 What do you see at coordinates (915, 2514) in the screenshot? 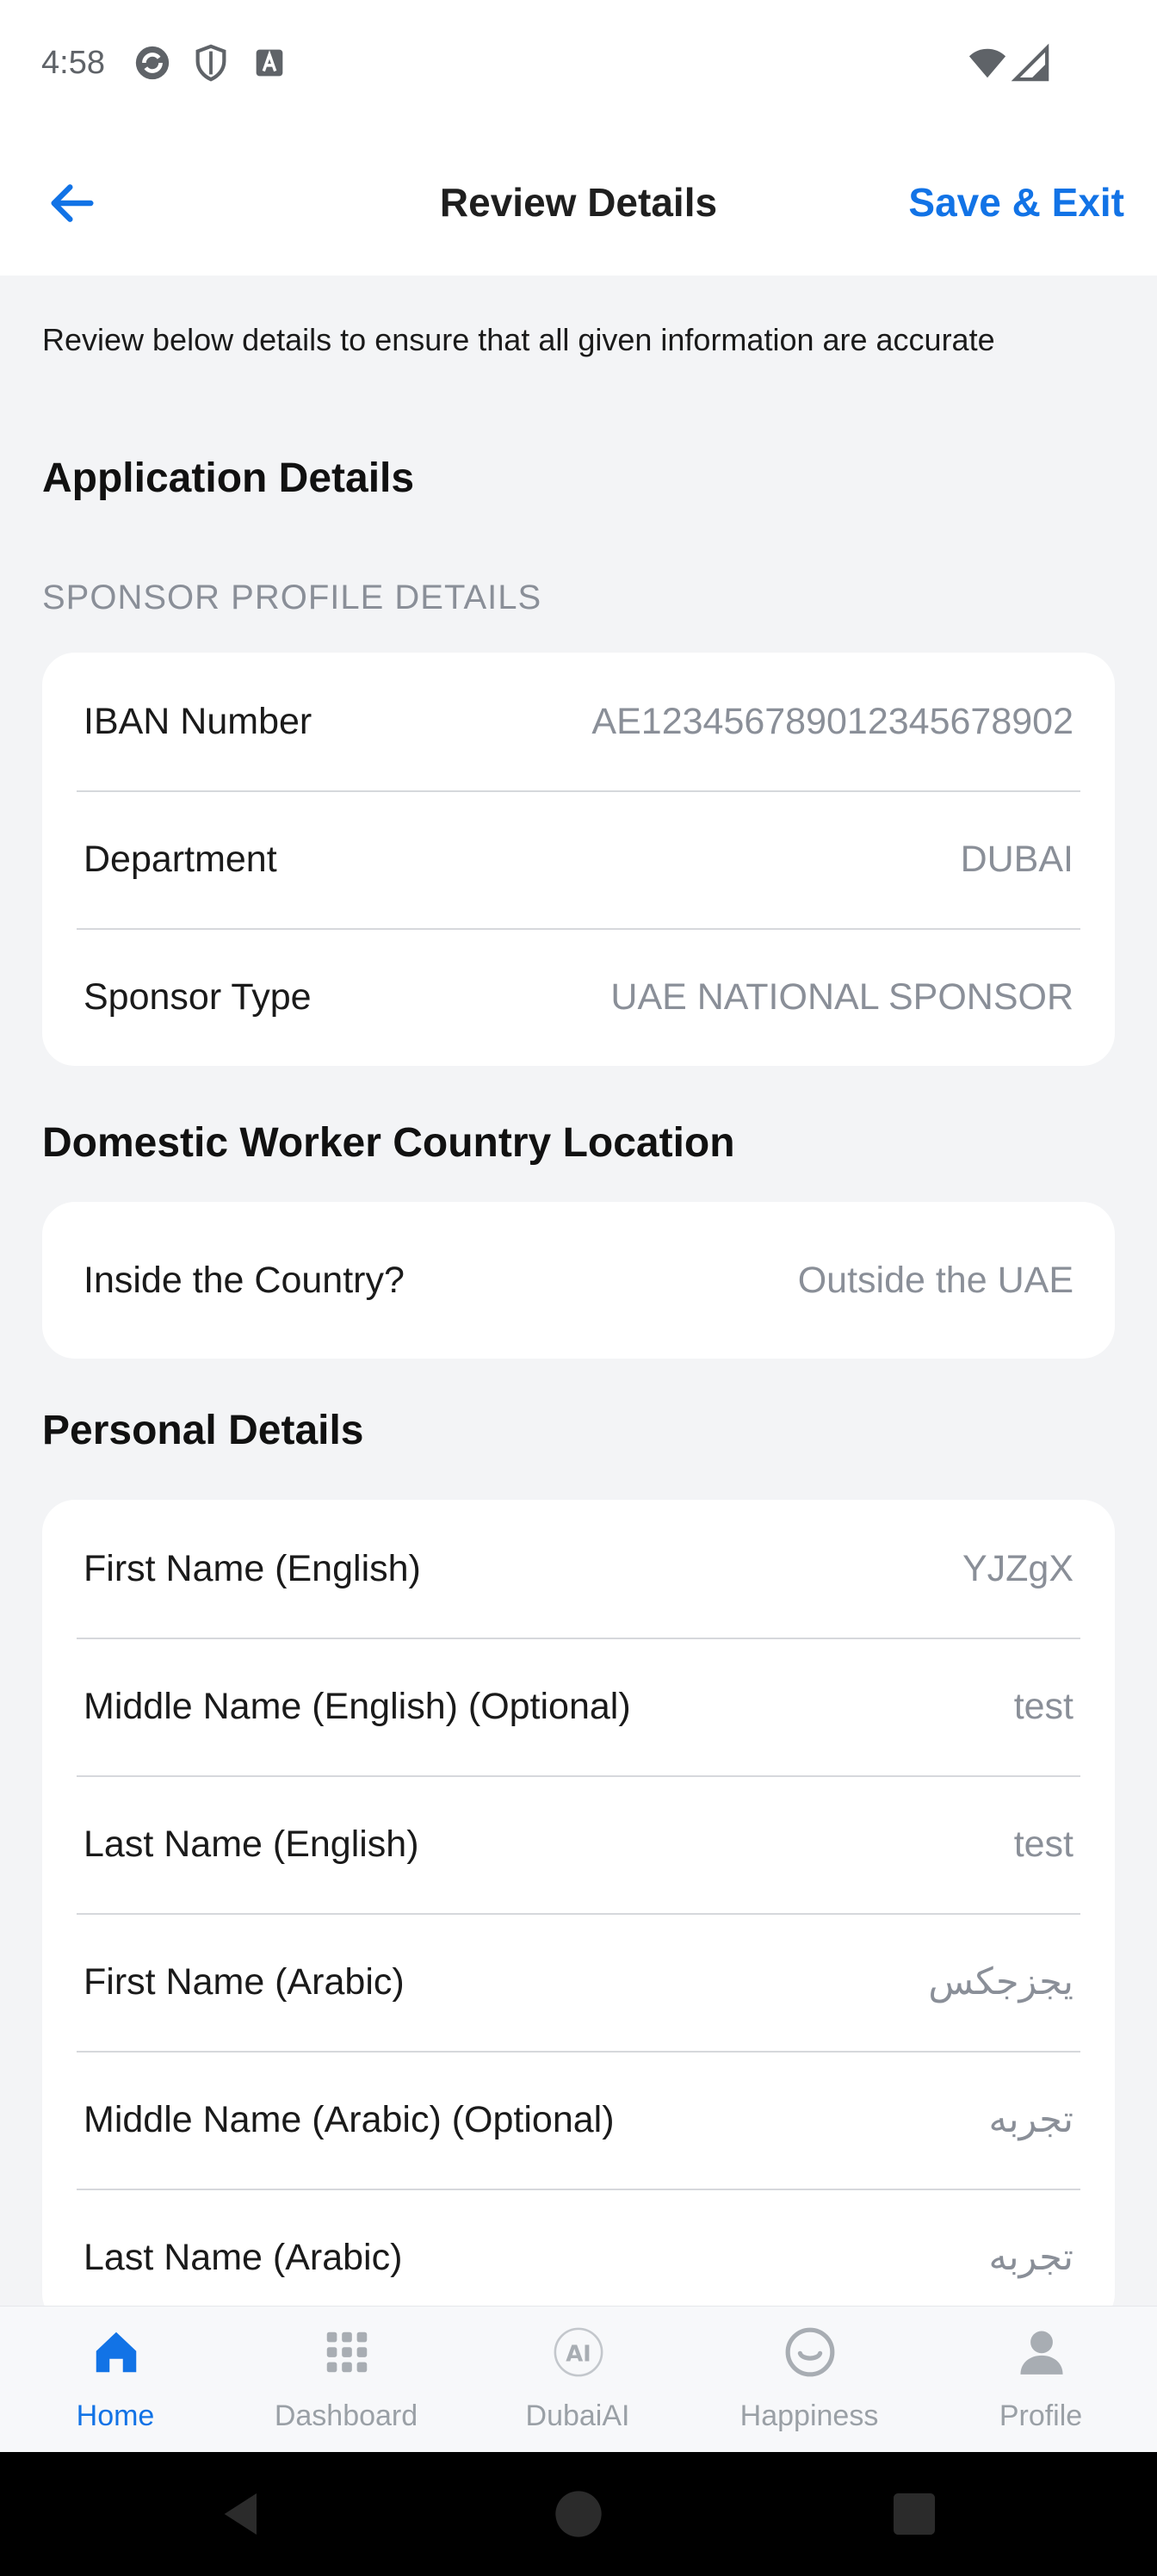
I see `system-recents-icon` at bounding box center [915, 2514].